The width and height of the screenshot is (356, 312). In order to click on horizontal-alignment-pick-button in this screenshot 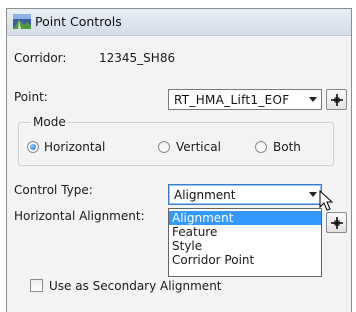, I will do `click(336, 222)`.